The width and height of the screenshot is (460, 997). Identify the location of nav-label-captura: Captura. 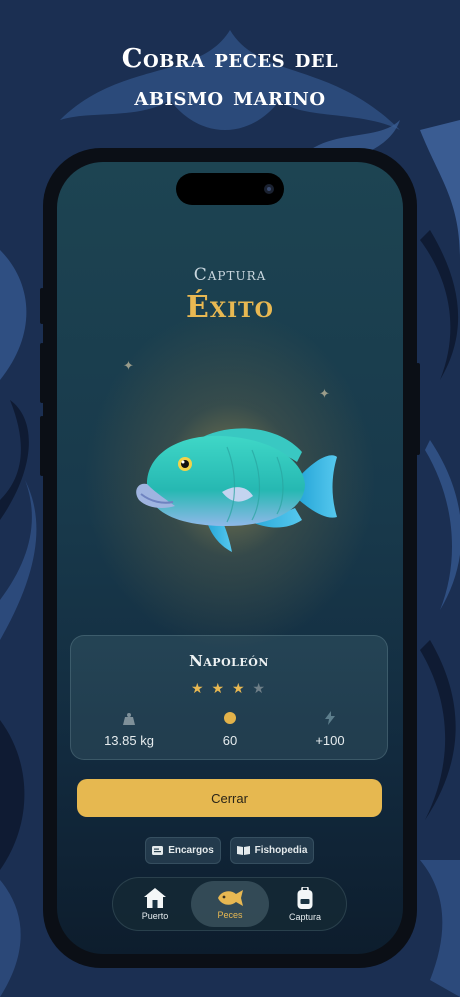
(305, 916).